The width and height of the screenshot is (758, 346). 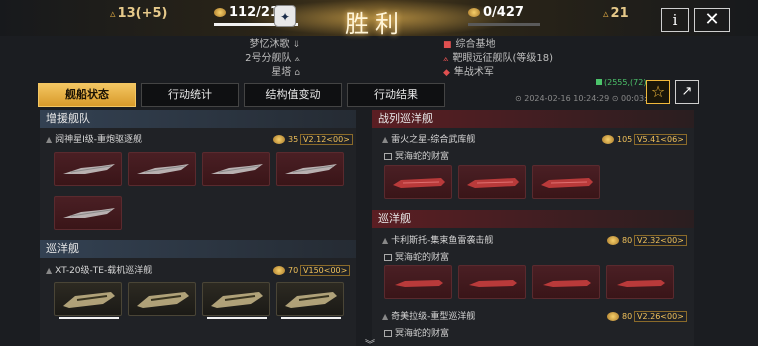 What do you see at coordinates (660, 316) in the screenshot?
I see `ship-version: V2.26<00>` at bounding box center [660, 316].